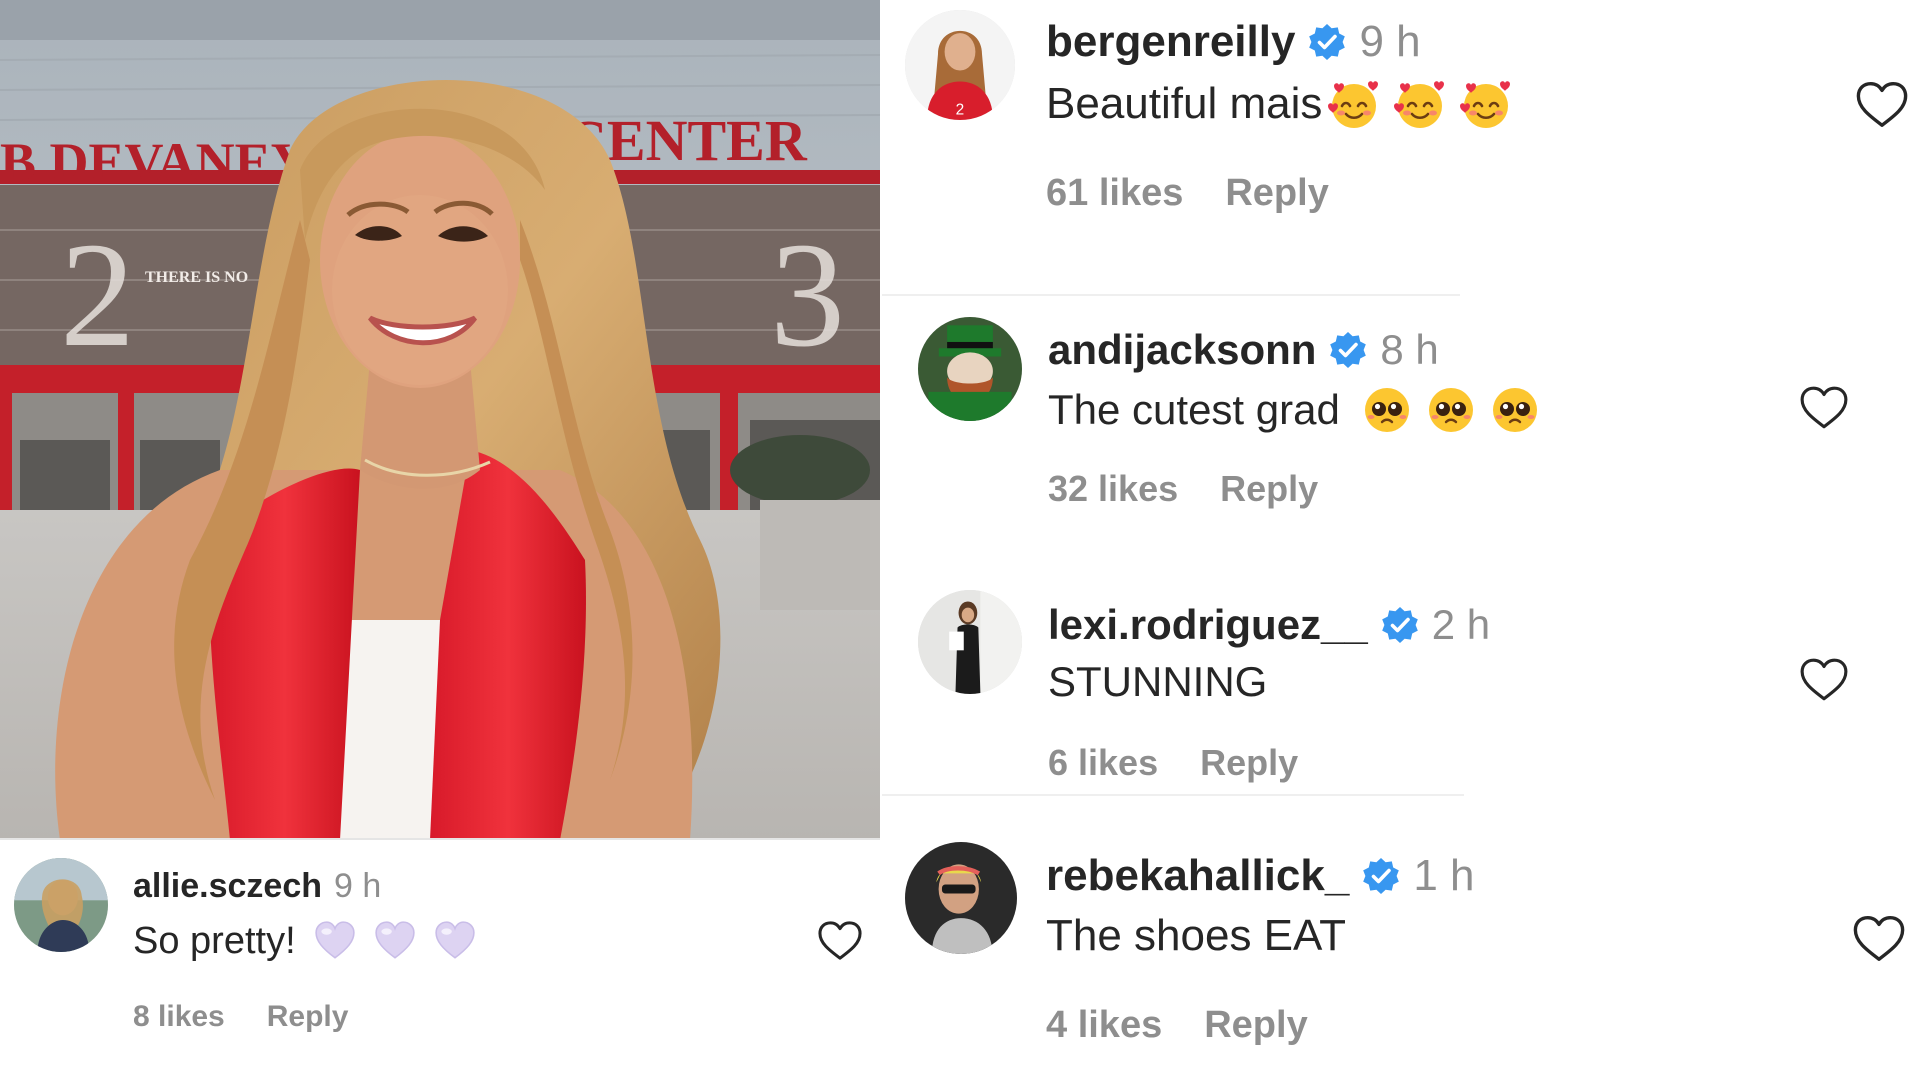 The width and height of the screenshot is (1920, 1080). I want to click on username: allie.sczech, so click(227, 886).